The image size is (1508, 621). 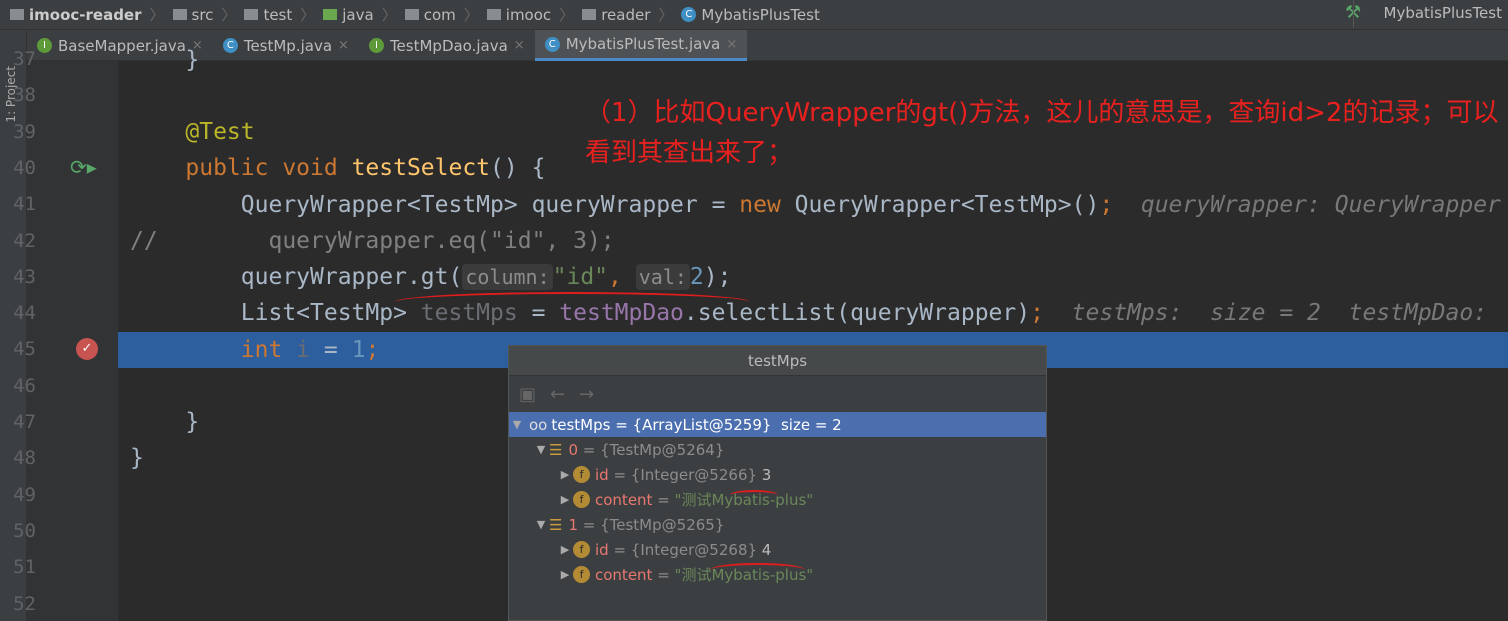 I want to click on line-number: 41, so click(x=24, y=204).